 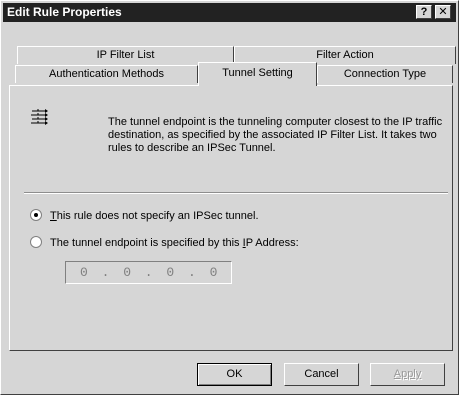 I want to click on tab-label: Connection Type, so click(x=385, y=74).